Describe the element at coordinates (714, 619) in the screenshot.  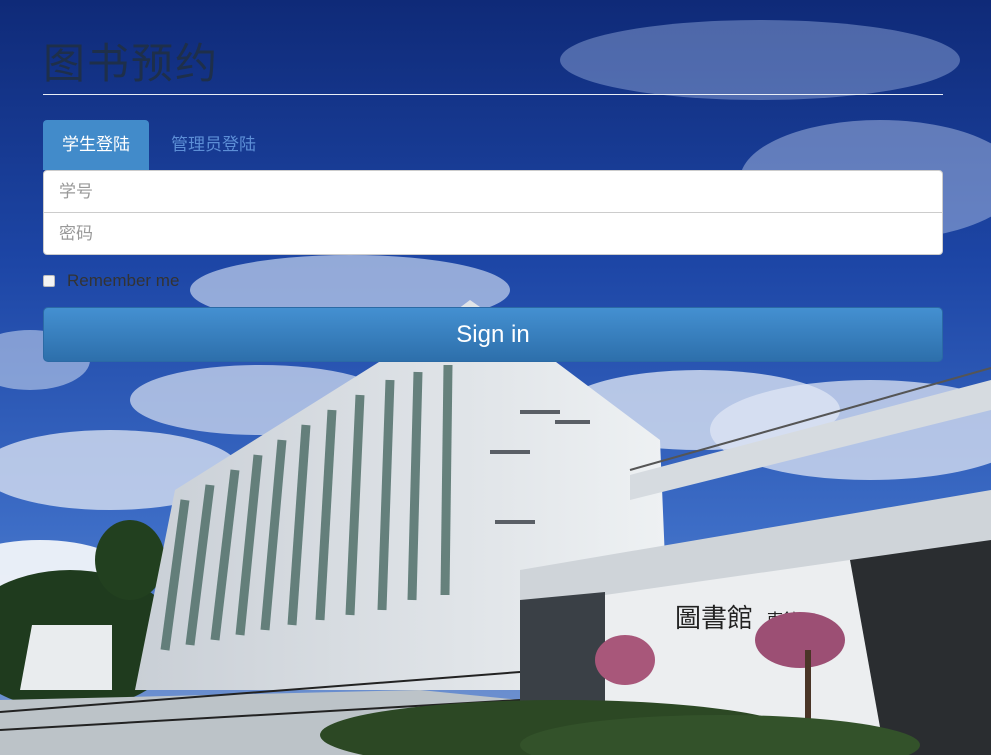
I see `building-sign-text: 圖書館` at that location.